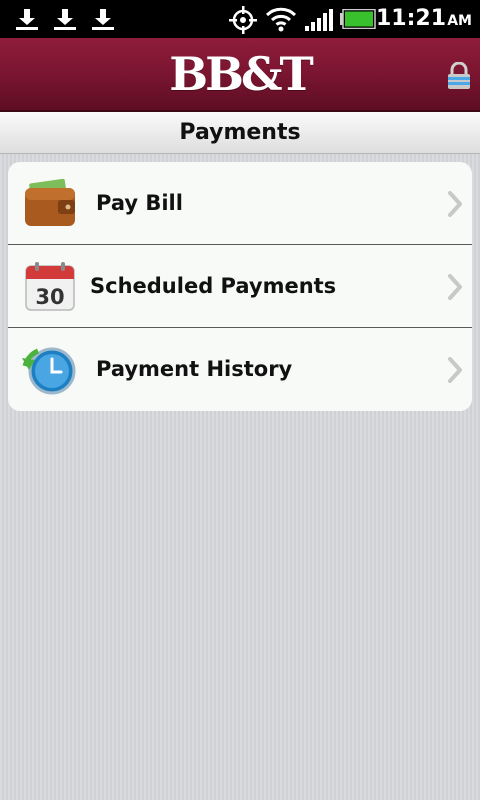 Image resolution: width=480 pixels, height=800 pixels. I want to click on menu-item-scheduled-payments: 30 Scheduled Payments, so click(240, 286).